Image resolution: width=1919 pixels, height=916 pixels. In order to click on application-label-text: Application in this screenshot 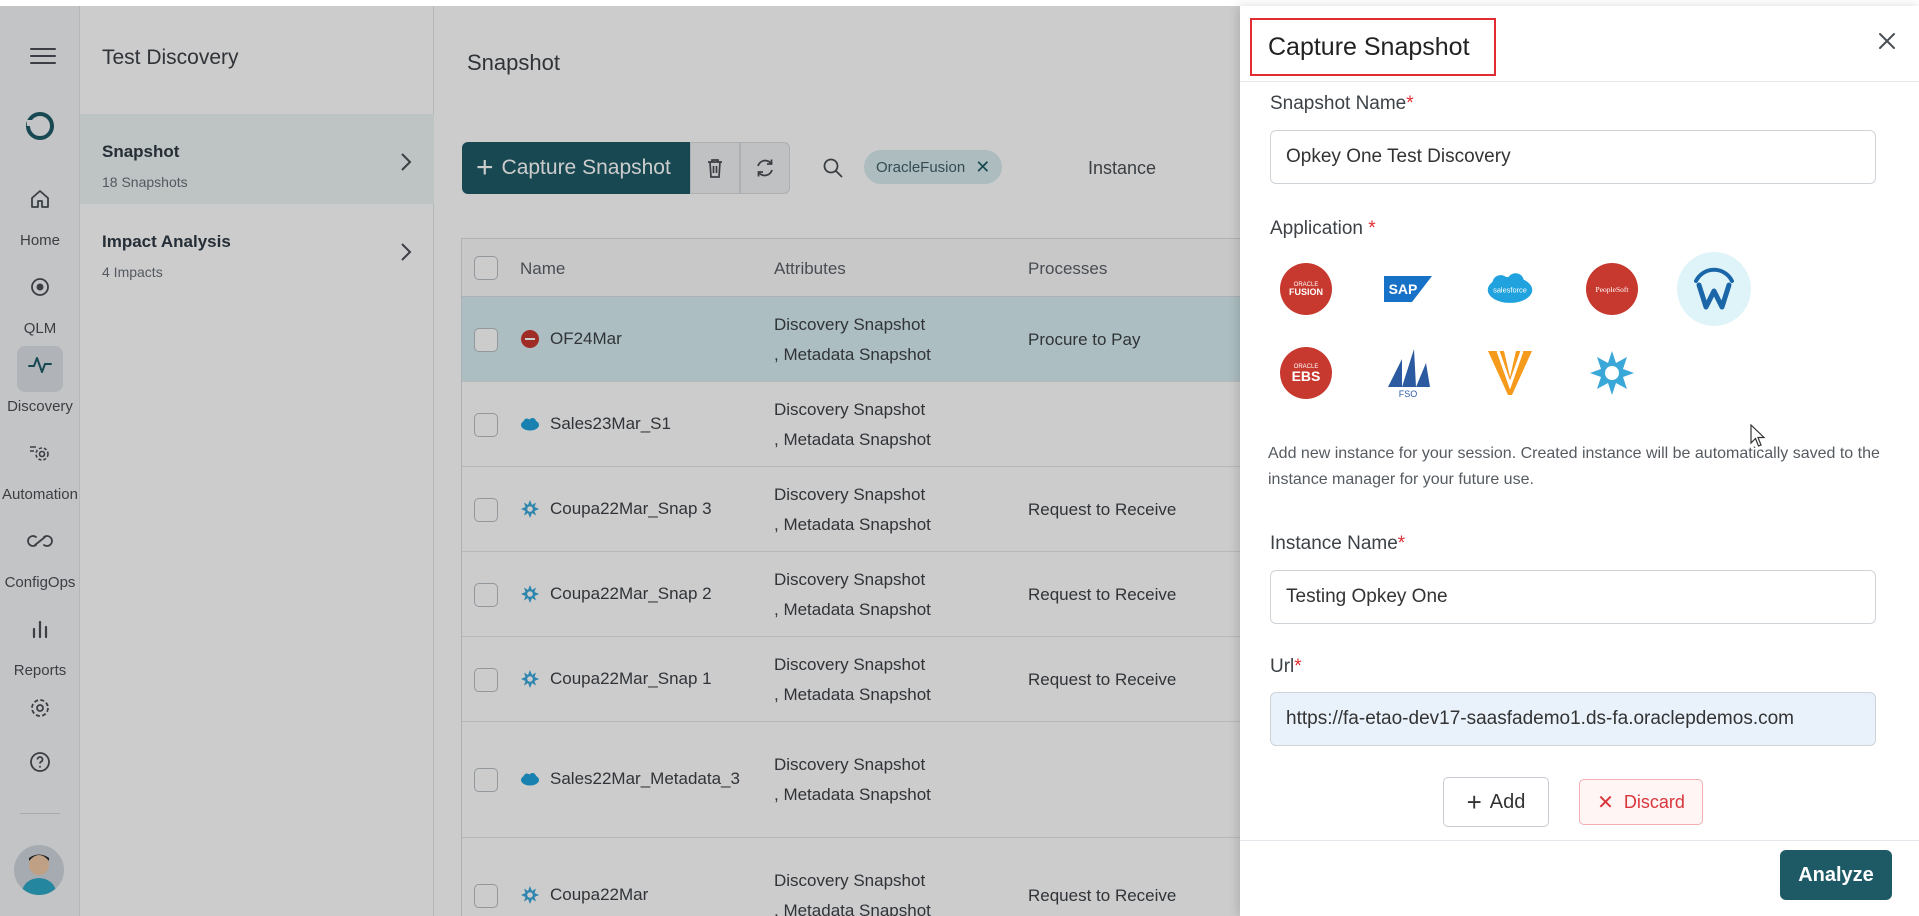, I will do `click(1316, 228)`.